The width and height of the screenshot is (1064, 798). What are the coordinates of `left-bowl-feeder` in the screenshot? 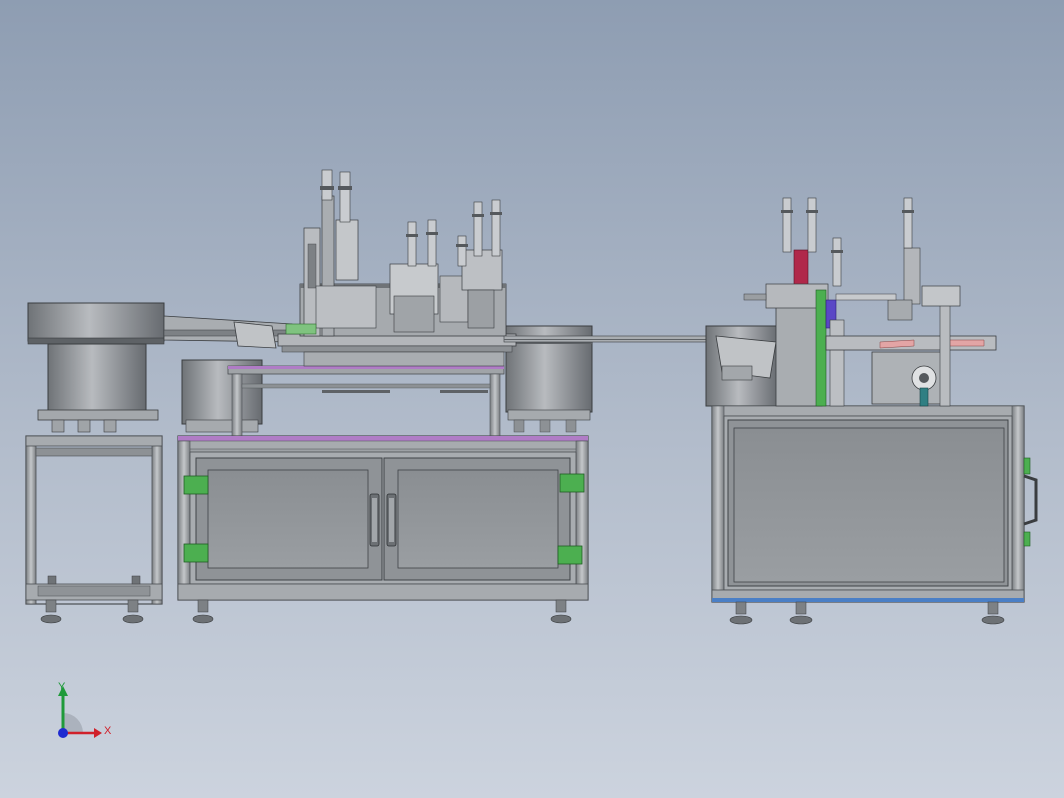 It's located at (96, 367).